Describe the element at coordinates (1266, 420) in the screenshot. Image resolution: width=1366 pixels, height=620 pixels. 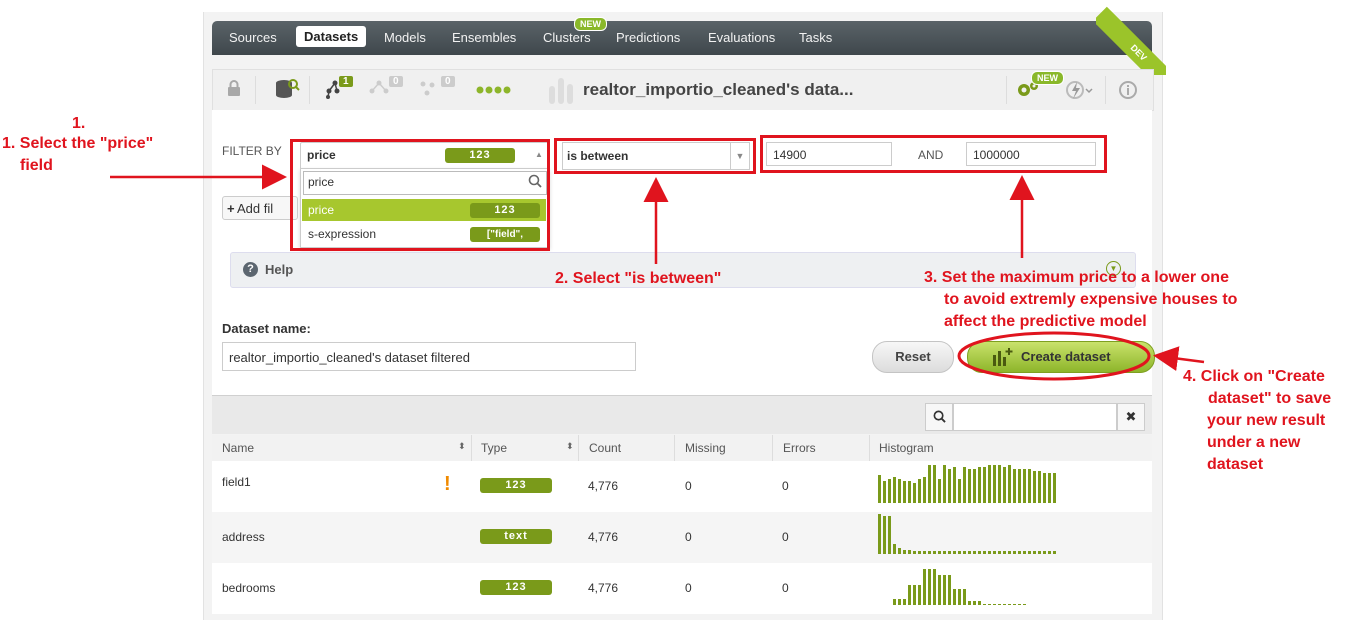
I see `annotation-step4-cont2: your new result` at that location.